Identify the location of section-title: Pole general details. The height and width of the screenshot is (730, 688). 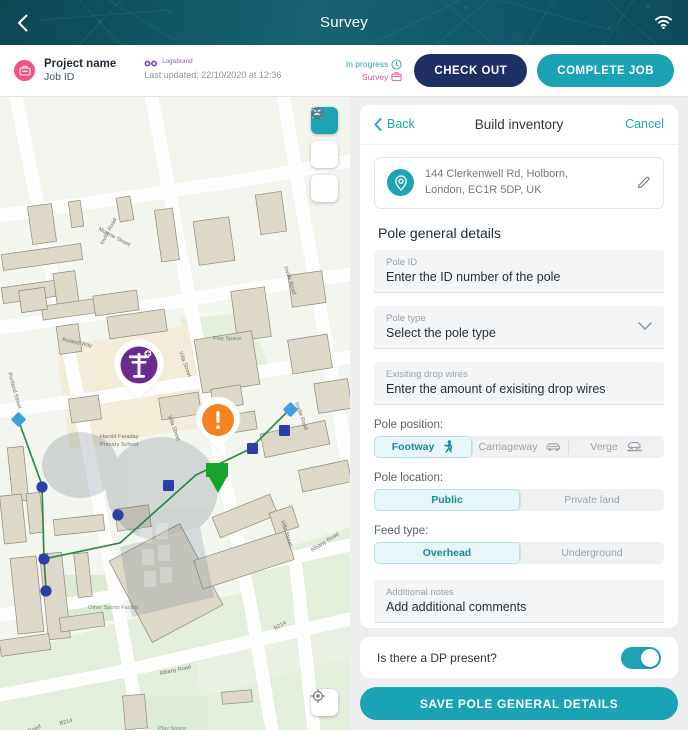
(439, 232).